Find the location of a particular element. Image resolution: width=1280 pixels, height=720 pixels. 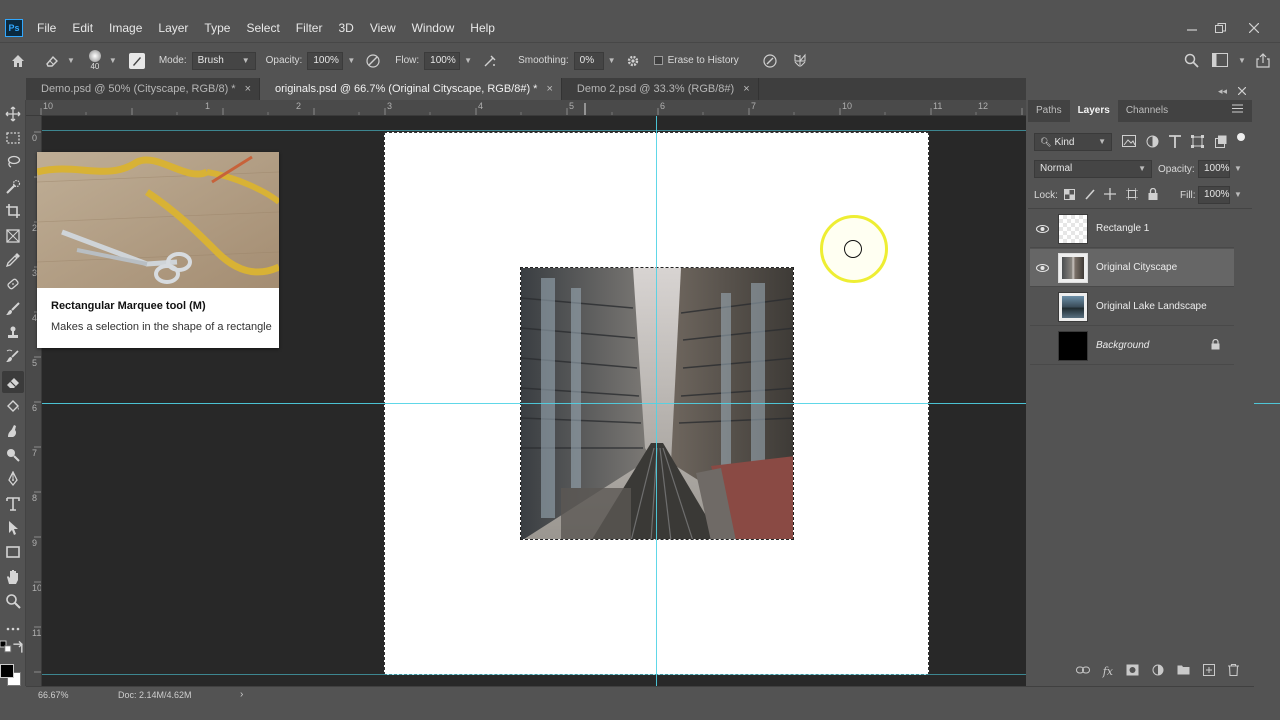

dodge-tool-icon is located at coordinates (13, 455).